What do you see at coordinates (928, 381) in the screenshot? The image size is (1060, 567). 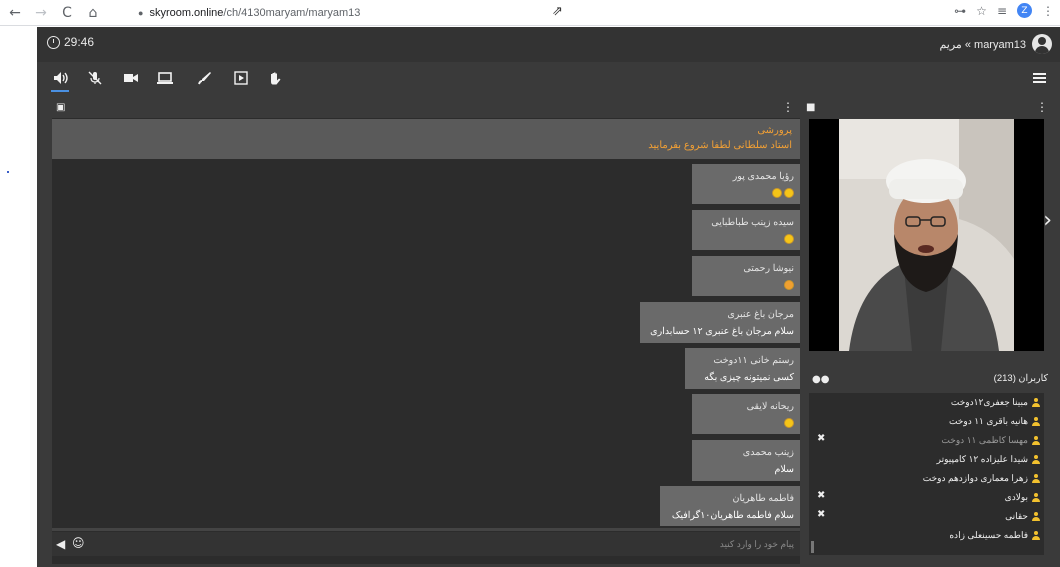 I see `users-panel-header: ●● کاربران (213)` at bounding box center [928, 381].